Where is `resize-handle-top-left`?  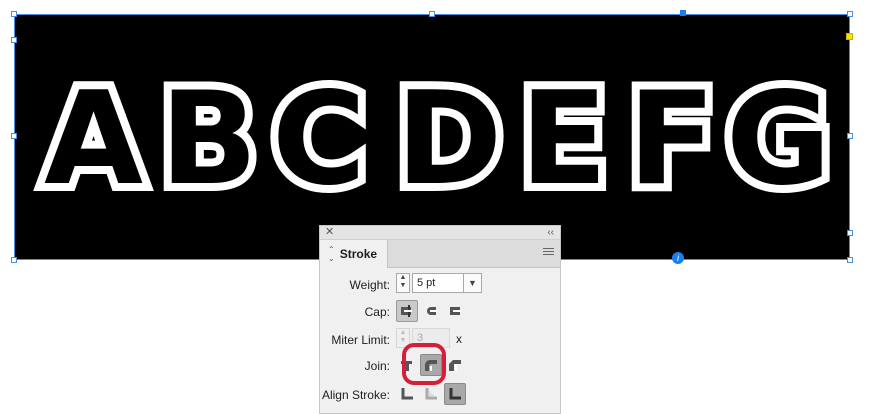
resize-handle-top-left is located at coordinates (14, 14).